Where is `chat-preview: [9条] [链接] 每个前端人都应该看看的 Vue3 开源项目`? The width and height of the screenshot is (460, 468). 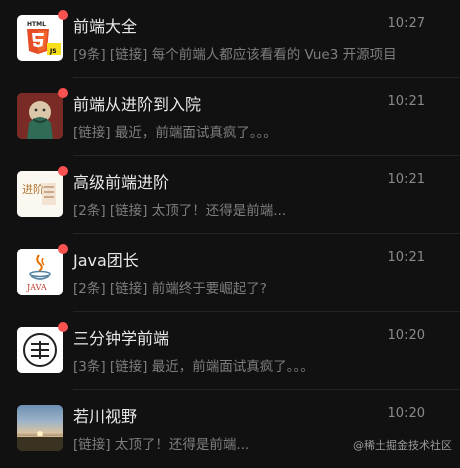
chat-preview: [9条] [链接] 每个前端人都应该看看的 Vue3 开源项目 is located at coordinates (235, 55).